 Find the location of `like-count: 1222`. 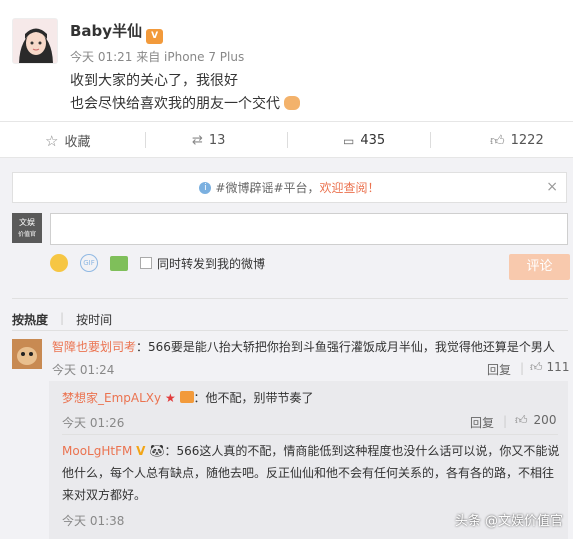

like-count: 1222 is located at coordinates (527, 140).